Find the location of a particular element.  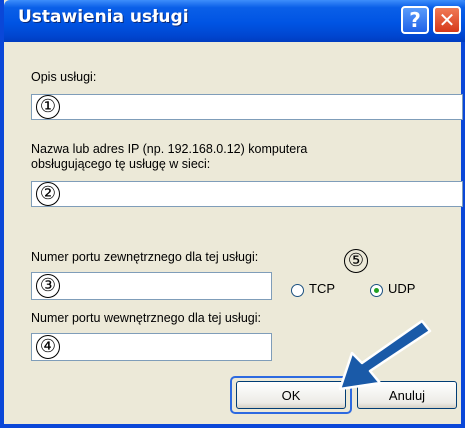

tcp-radio-label: TCP is located at coordinates (322, 288).